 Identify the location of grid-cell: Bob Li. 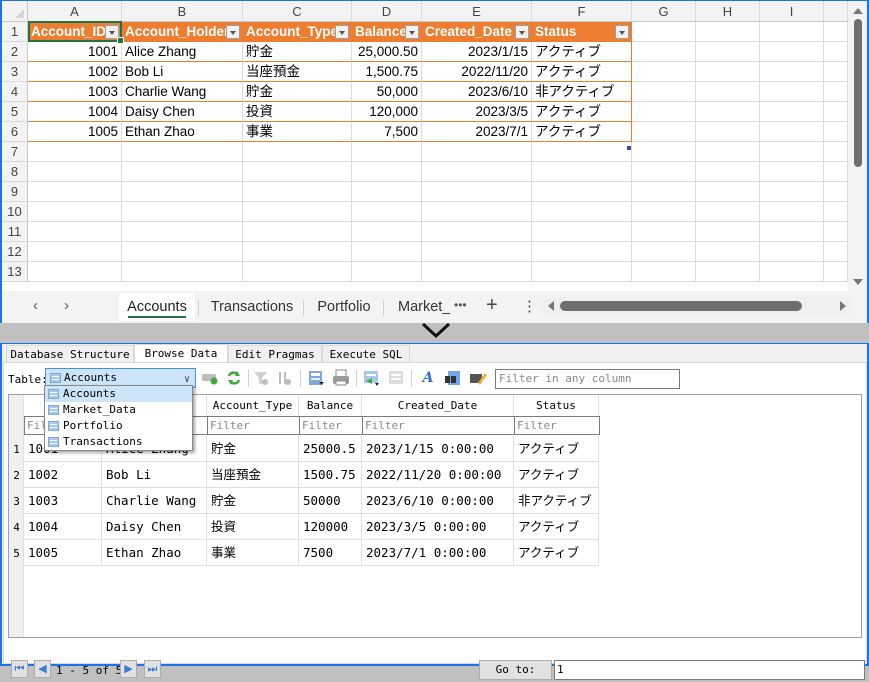
(154, 475).